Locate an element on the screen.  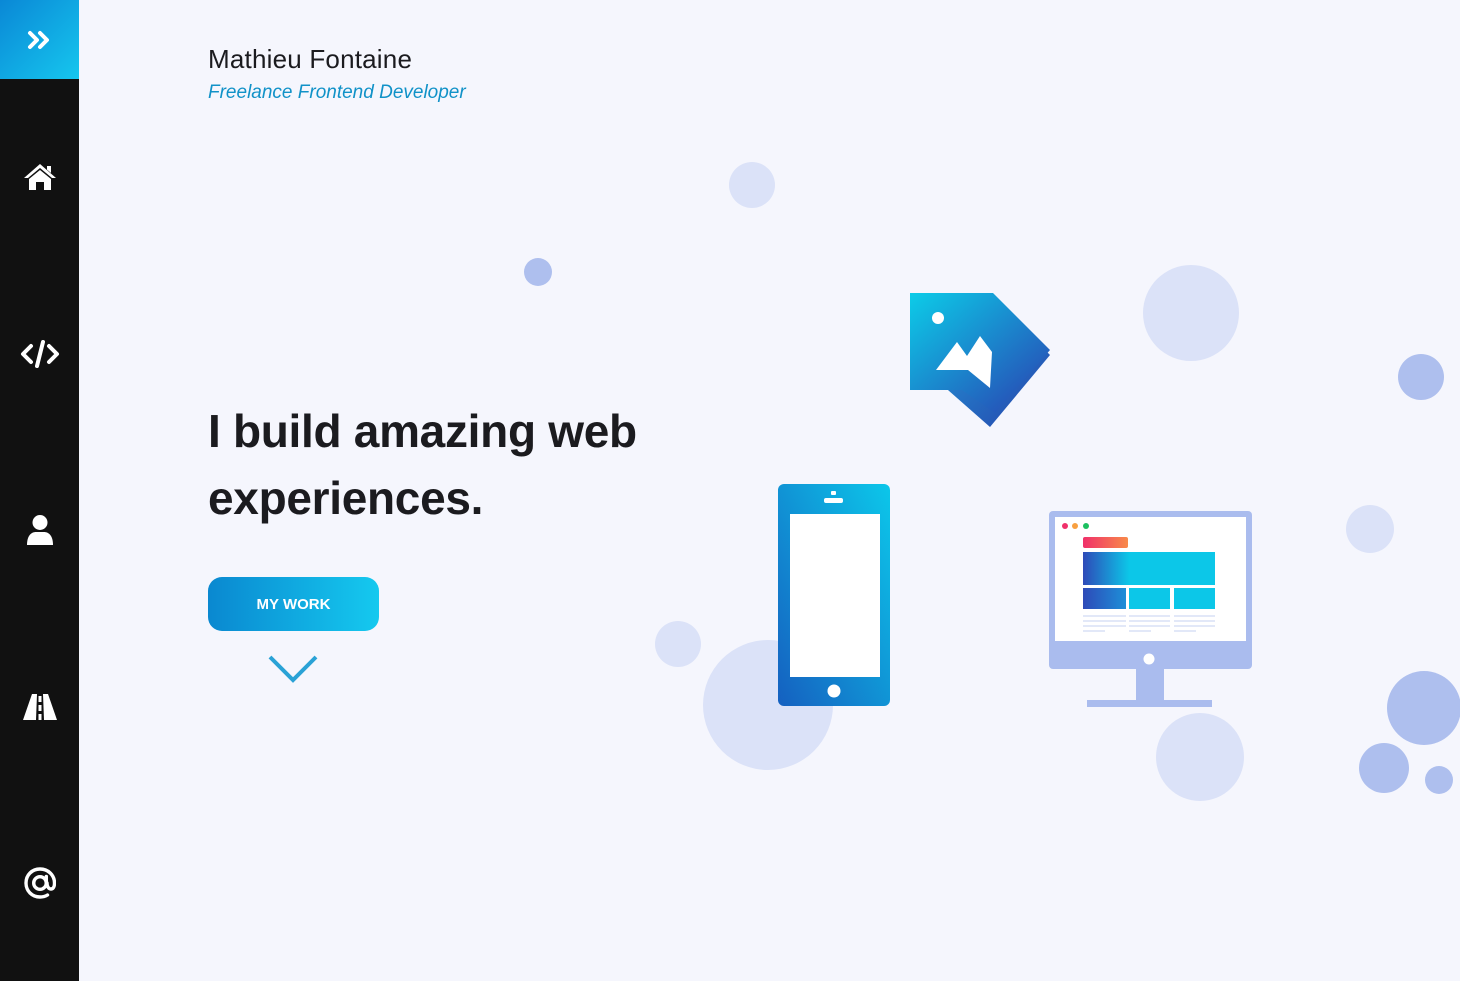
nav-item-journey is located at coordinates (39, 707).